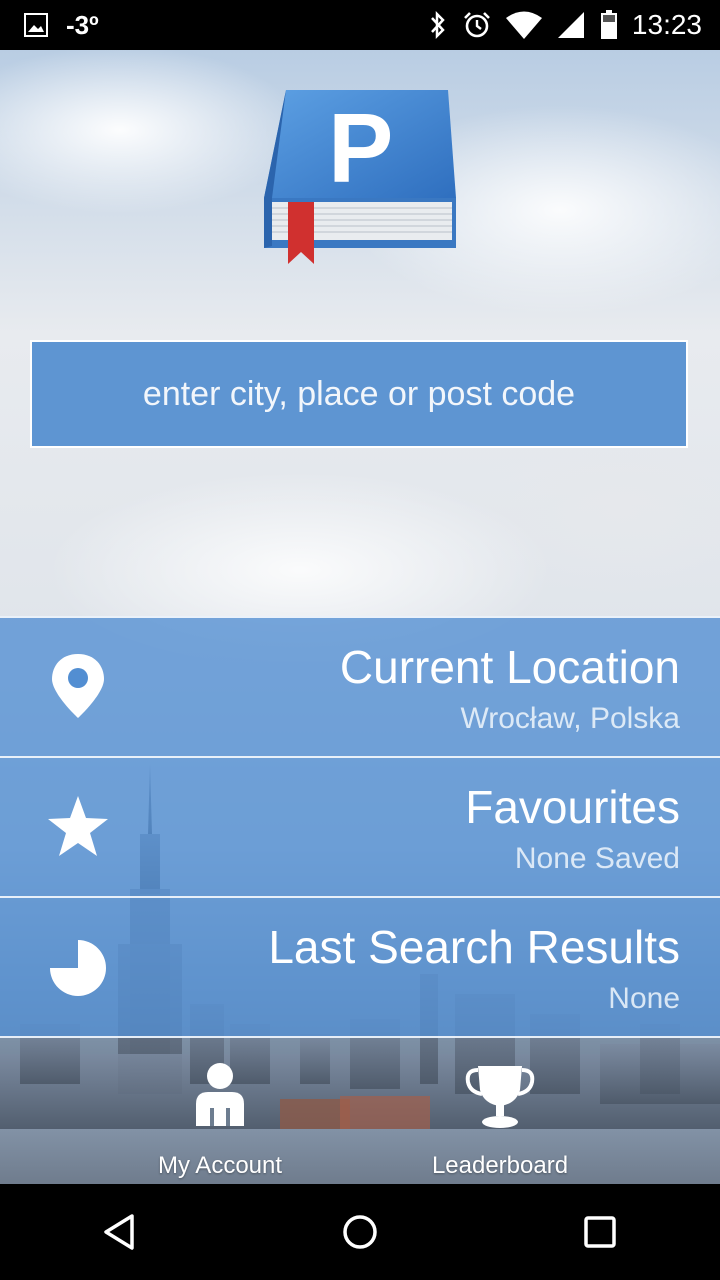 This screenshot has height=1280, width=720. I want to click on back-button, so click(120, 1232).